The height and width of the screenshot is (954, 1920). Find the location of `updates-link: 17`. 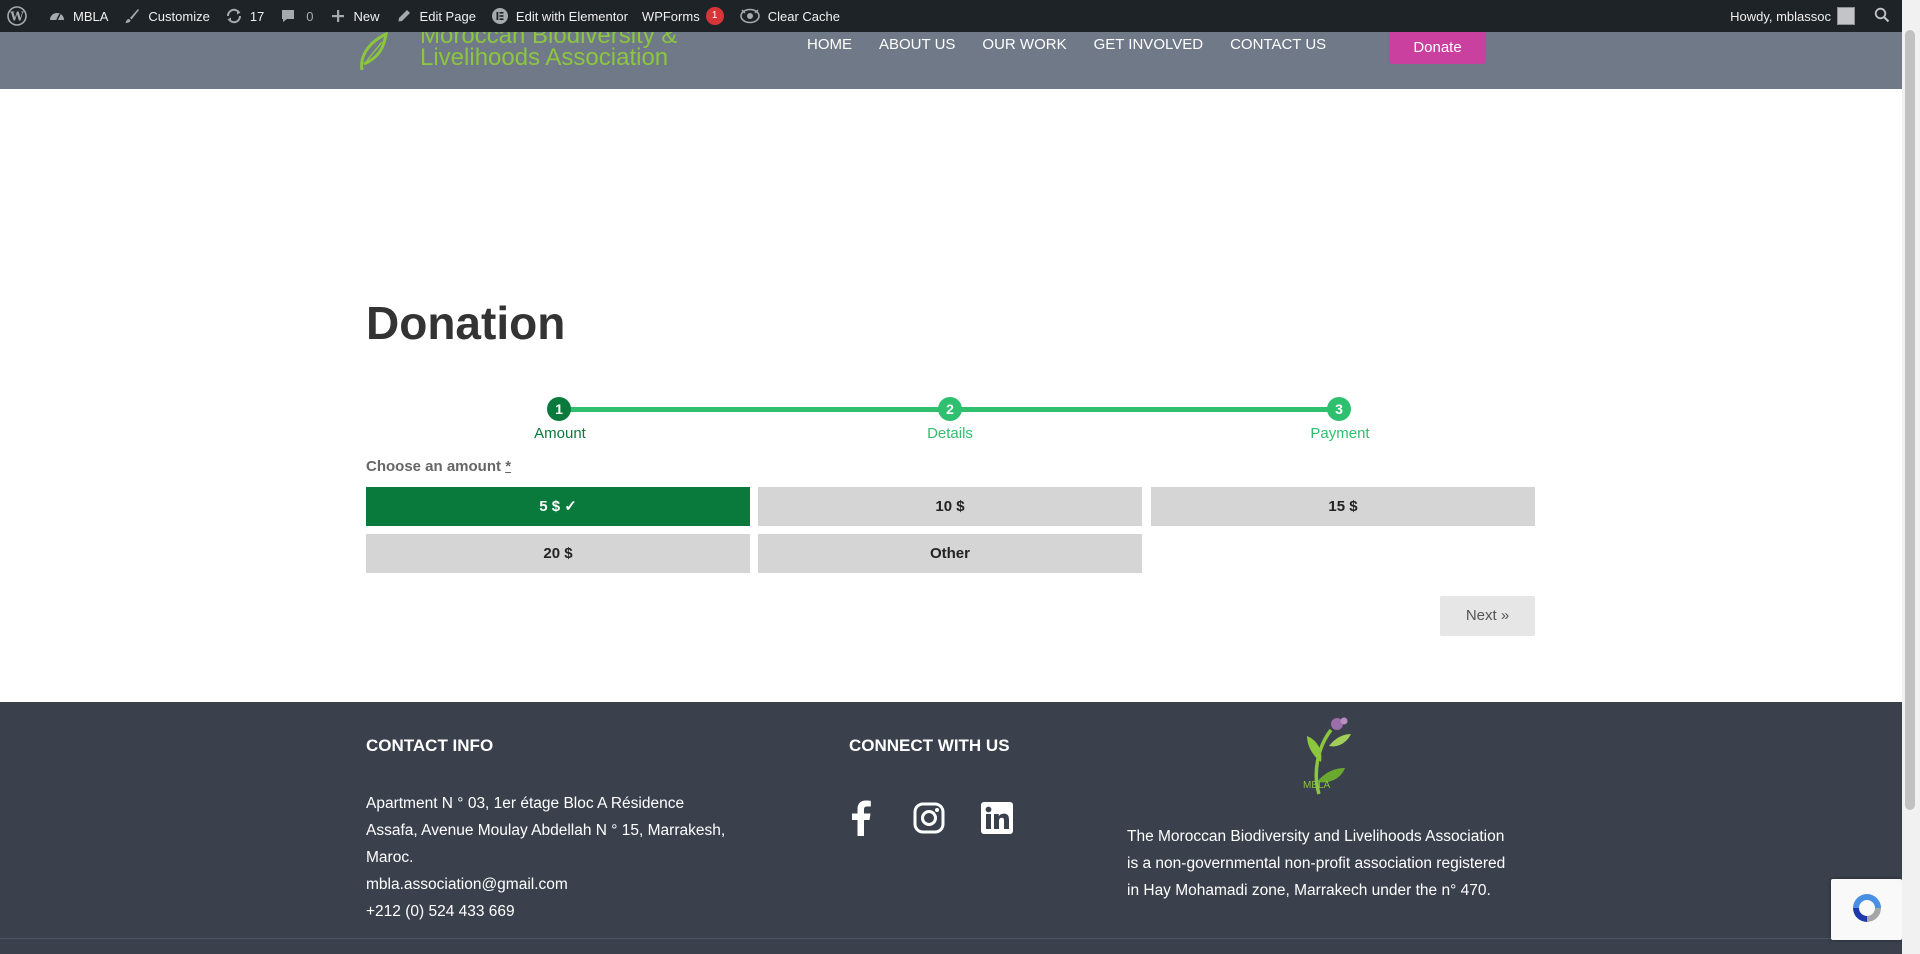

updates-link: 17 is located at coordinates (244, 16).